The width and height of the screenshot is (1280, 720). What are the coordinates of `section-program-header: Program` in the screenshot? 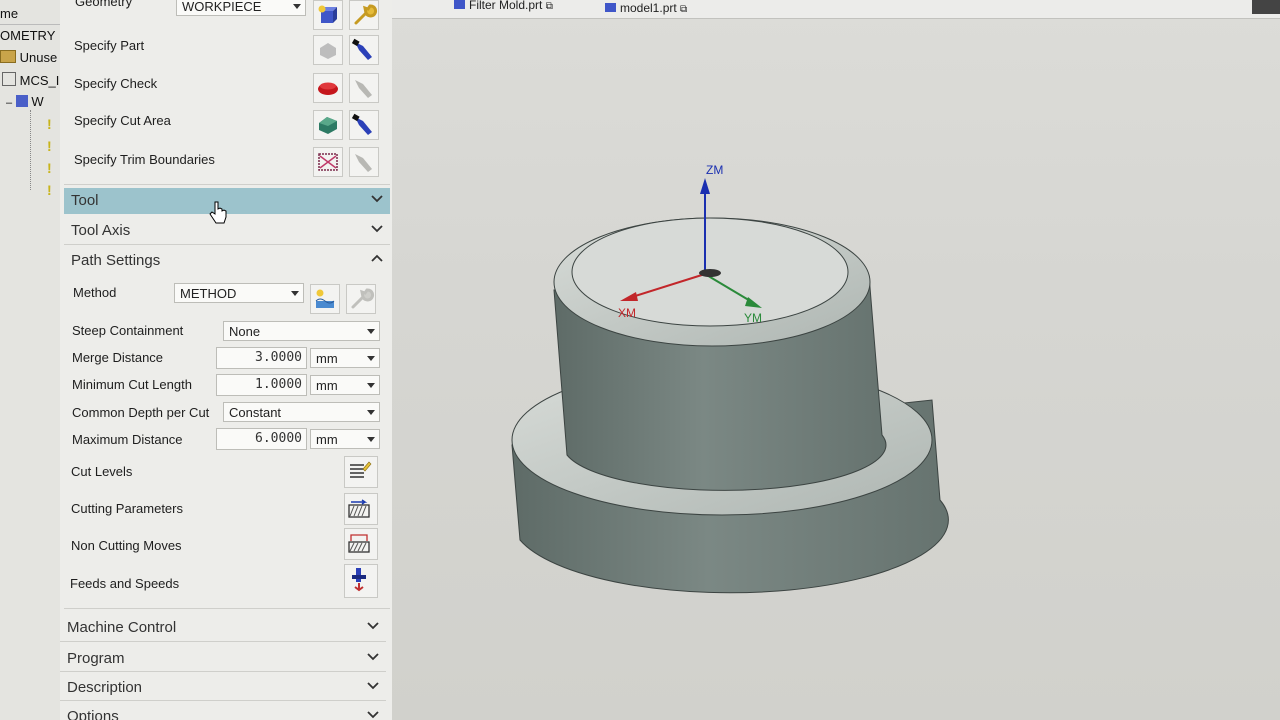 It's located at (223, 659).